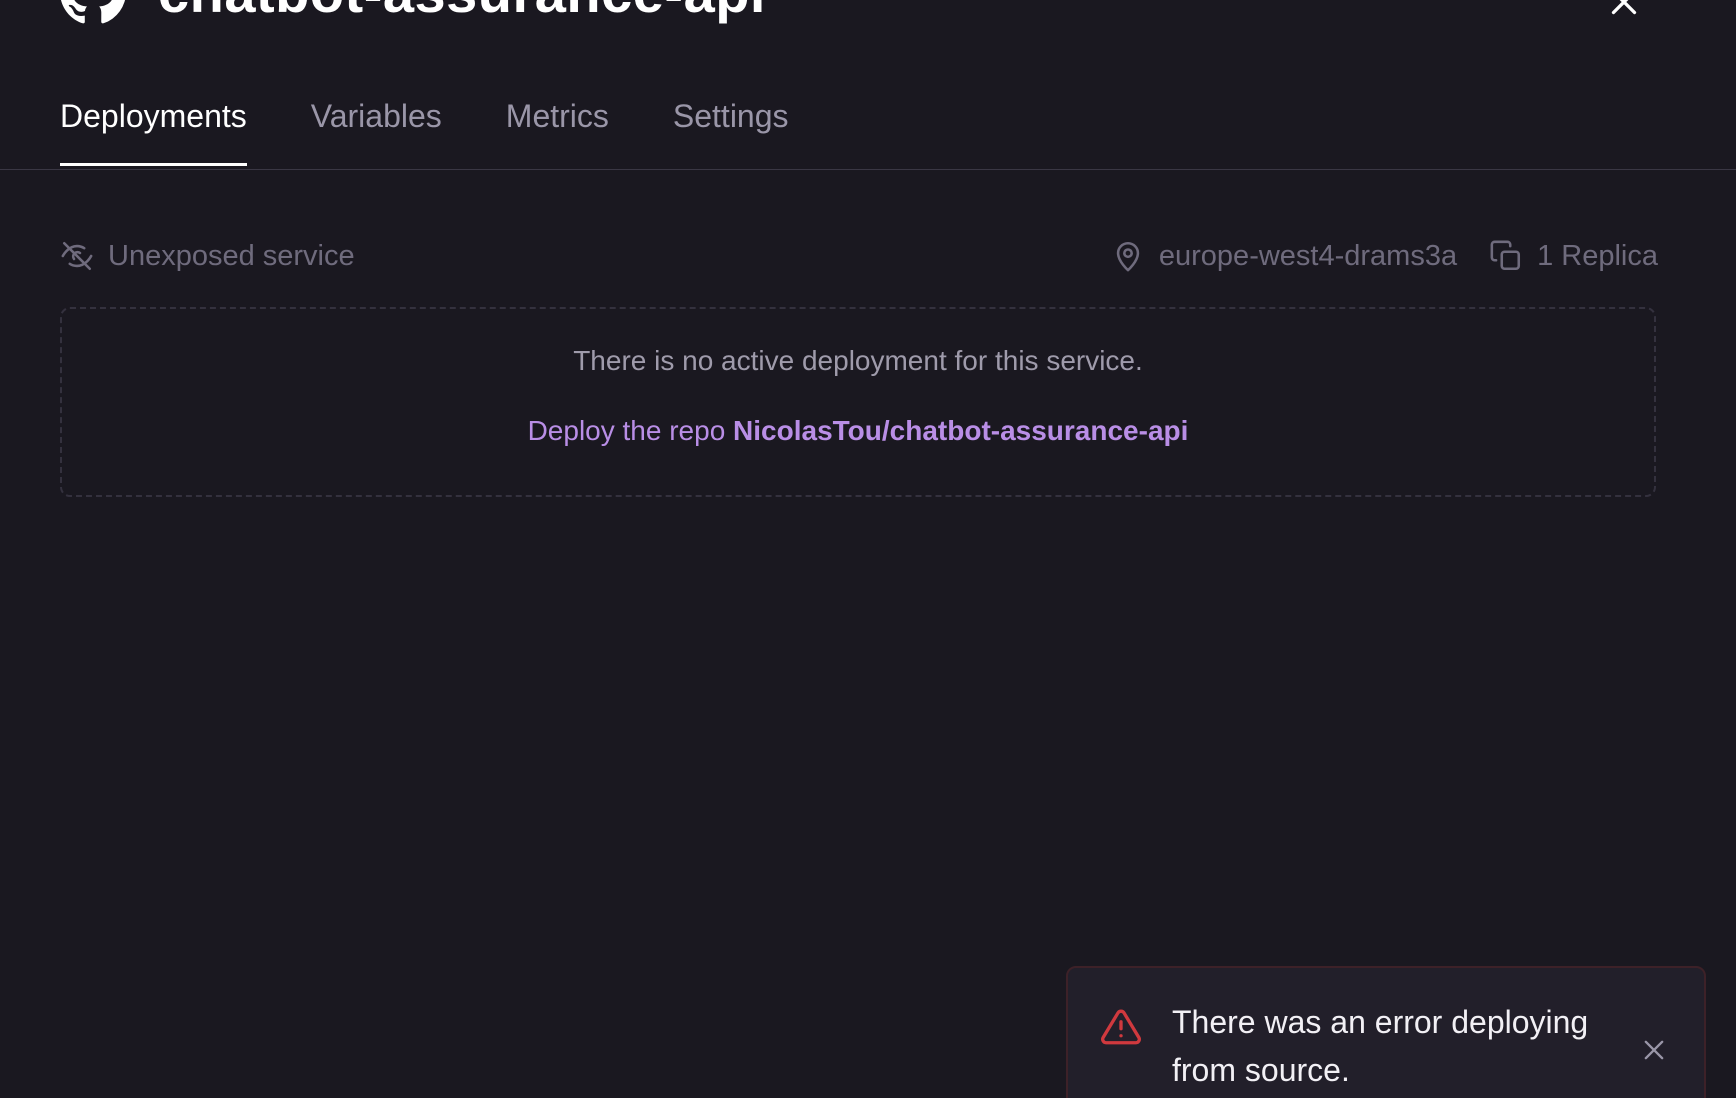 The width and height of the screenshot is (1736, 1098). I want to click on replica-info: 1 Replica, so click(1573, 256).